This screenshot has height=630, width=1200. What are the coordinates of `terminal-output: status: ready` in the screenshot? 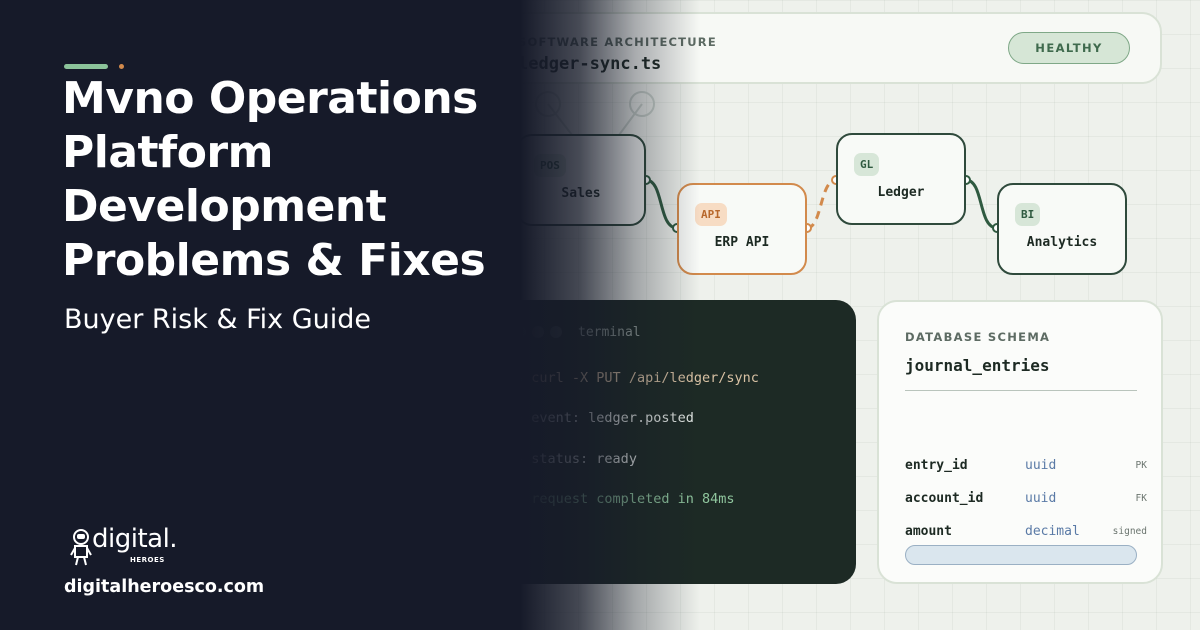 It's located at (584, 459).